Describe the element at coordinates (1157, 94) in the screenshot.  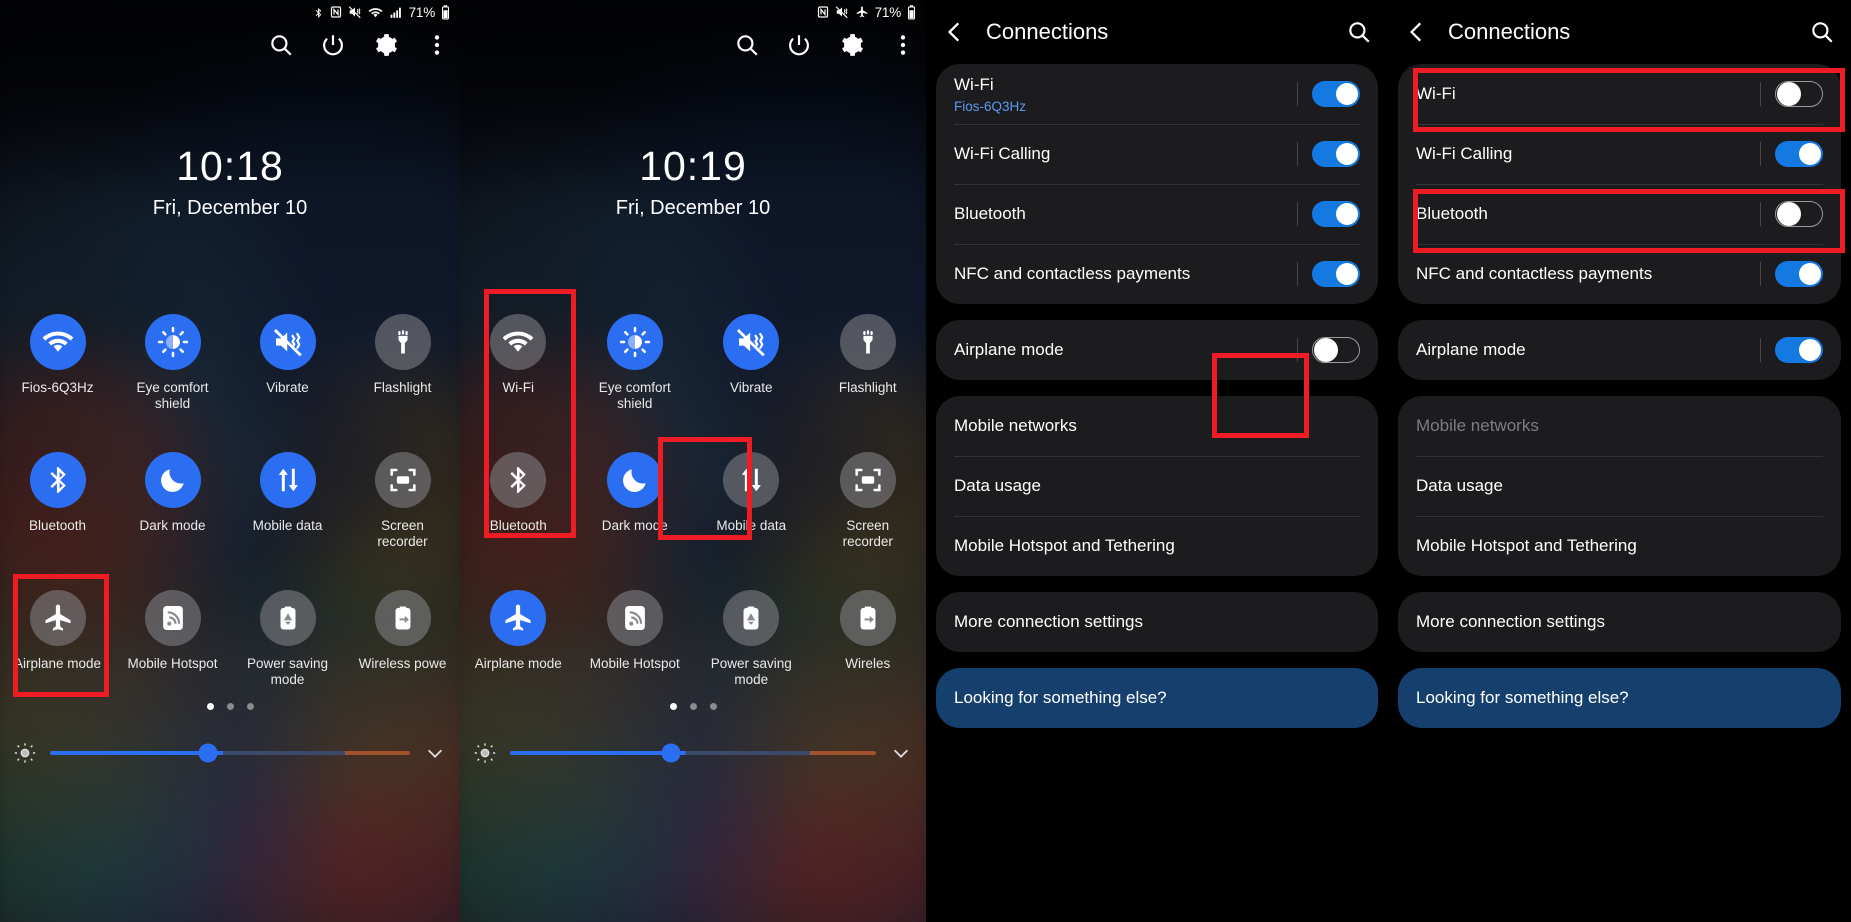
I see `settings-row-wi-fi: Wi-Fi Fios-6Q3Hz` at that location.